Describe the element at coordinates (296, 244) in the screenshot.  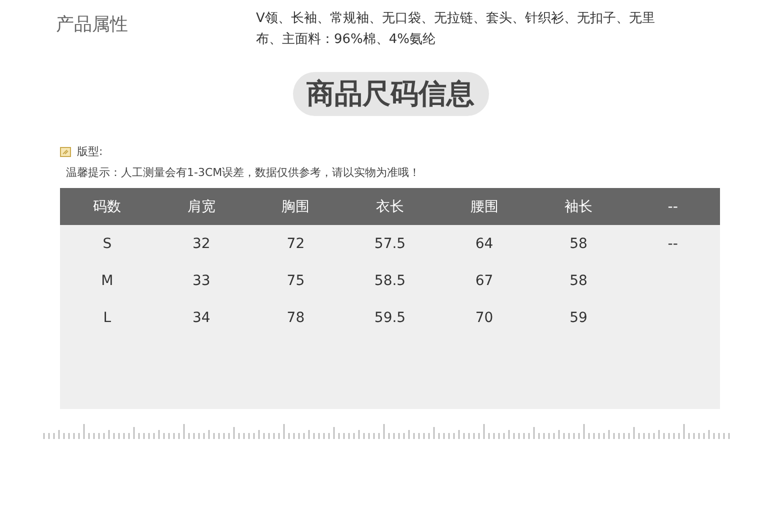
I see `table-cell-text: 72` at that location.